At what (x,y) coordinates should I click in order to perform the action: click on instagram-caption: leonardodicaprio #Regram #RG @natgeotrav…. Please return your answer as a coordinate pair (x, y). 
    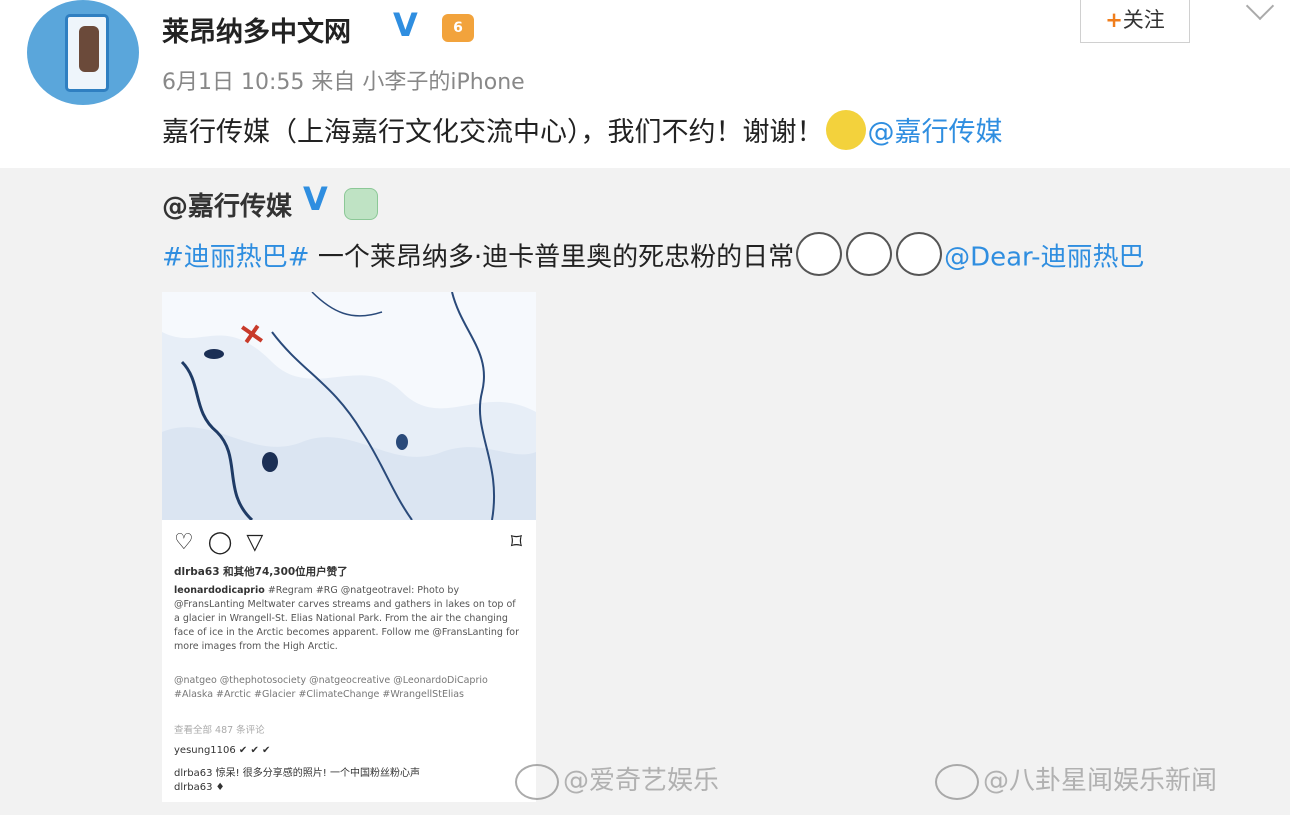
    Looking at the image, I should click on (349, 619).